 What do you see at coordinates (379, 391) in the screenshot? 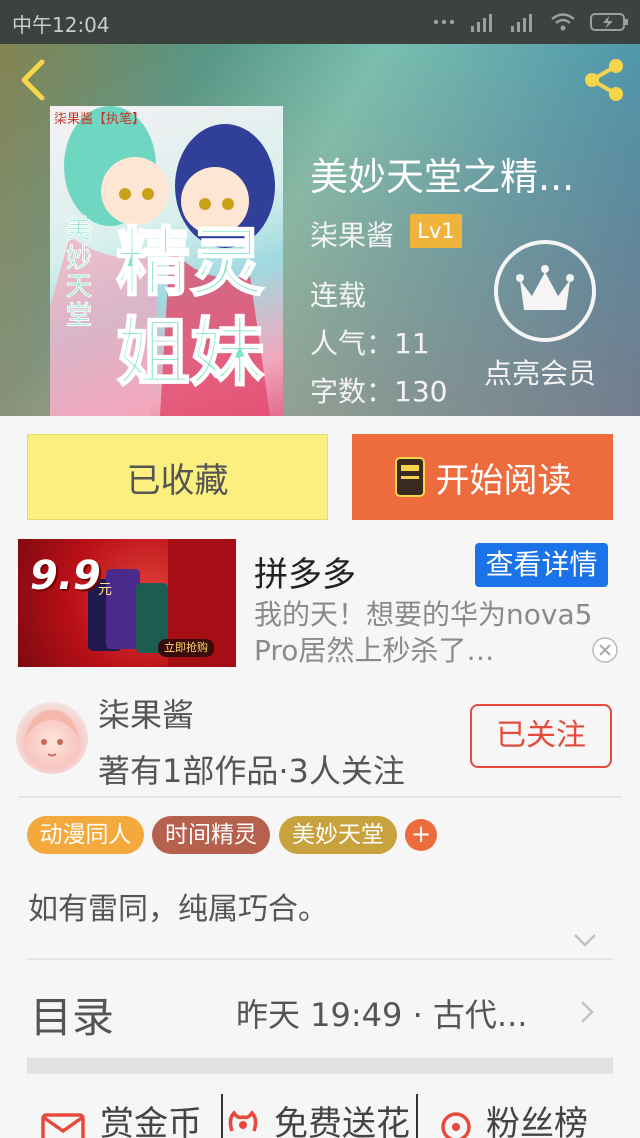
I see `book-word-count: 字数：130` at bounding box center [379, 391].